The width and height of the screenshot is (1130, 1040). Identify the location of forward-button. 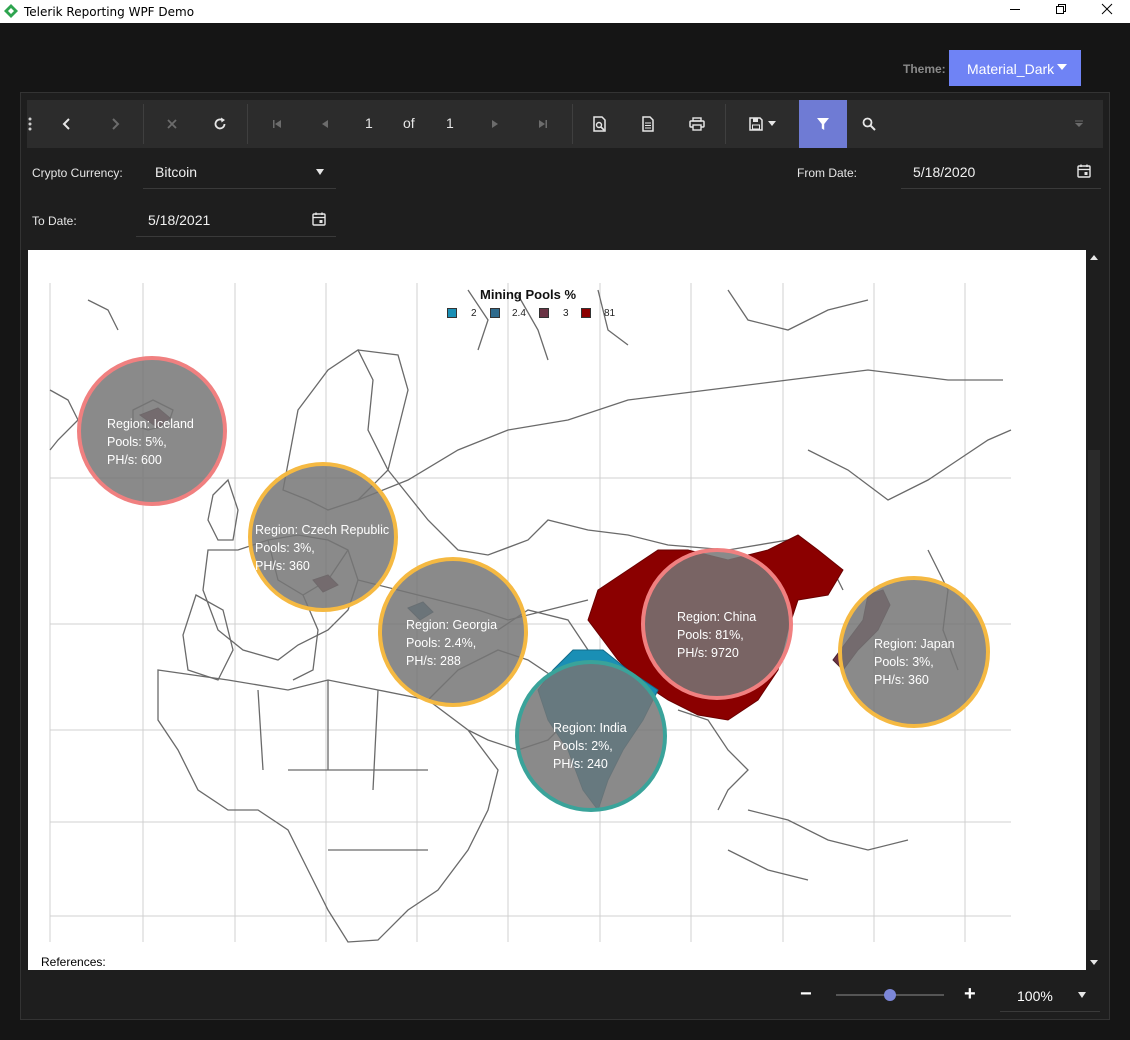
(115, 124).